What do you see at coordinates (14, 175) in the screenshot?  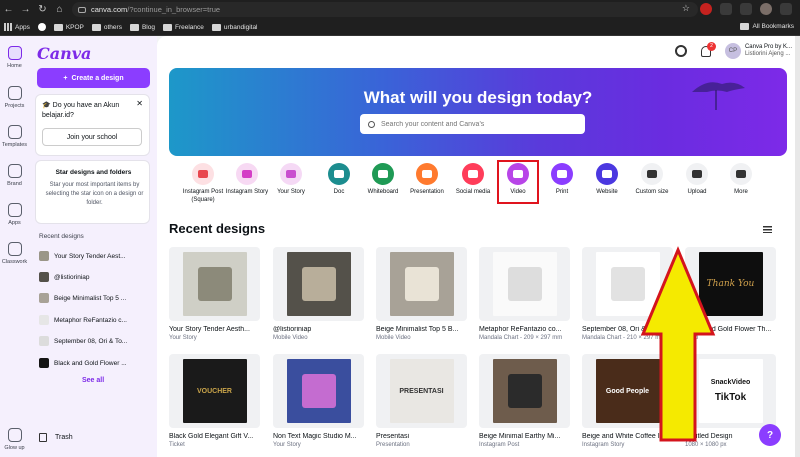 I see `rail-brand: Brand` at bounding box center [14, 175].